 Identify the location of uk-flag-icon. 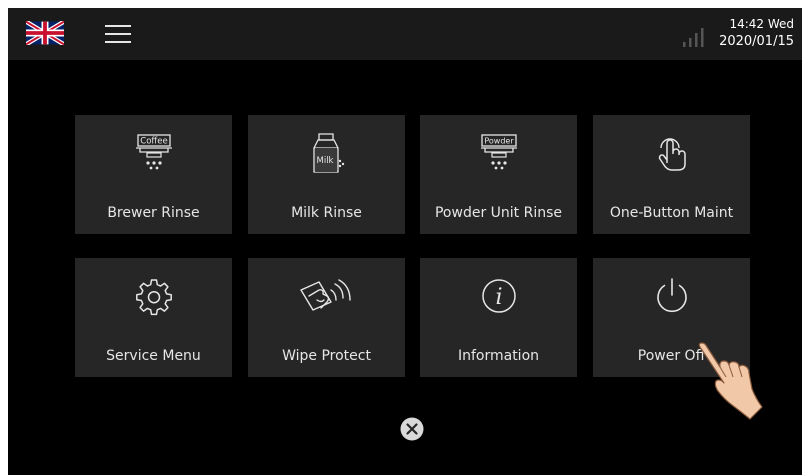
(45, 33).